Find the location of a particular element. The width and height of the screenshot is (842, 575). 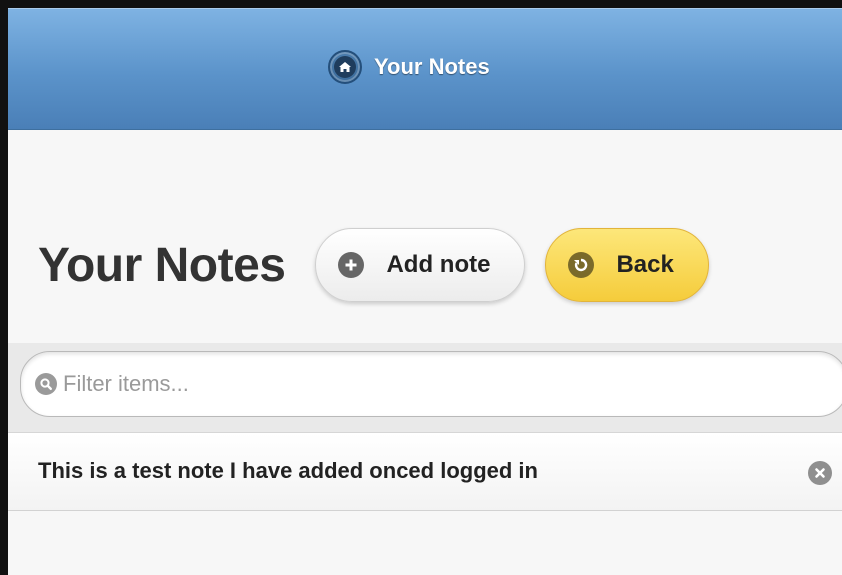

home-icon is located at coordinates (345, 67).